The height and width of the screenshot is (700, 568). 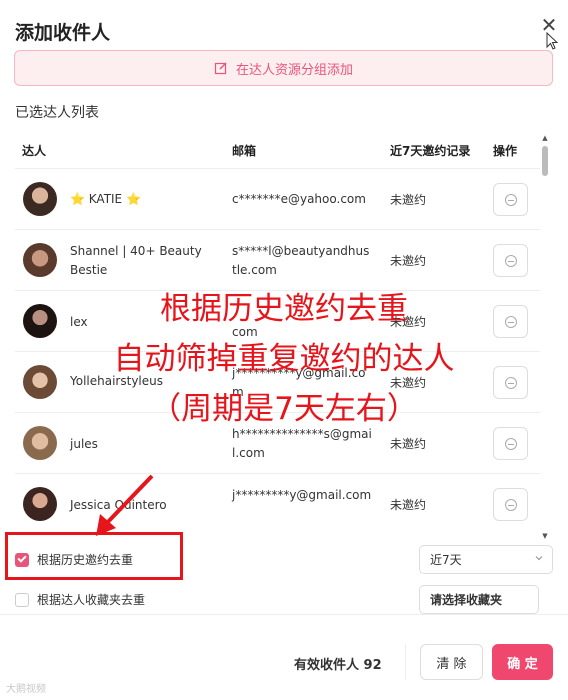 I want to click on selected-list-label: 已选达人列表, so click(x=57, y=113).